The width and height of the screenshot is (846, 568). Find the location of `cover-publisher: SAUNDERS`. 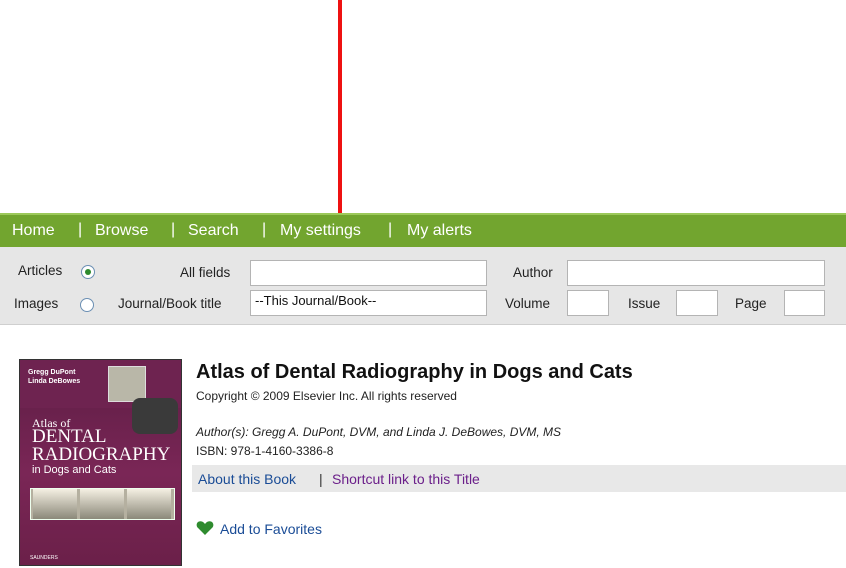

cover-publisher: SAUNDERS is located at coordinates (44, 558).